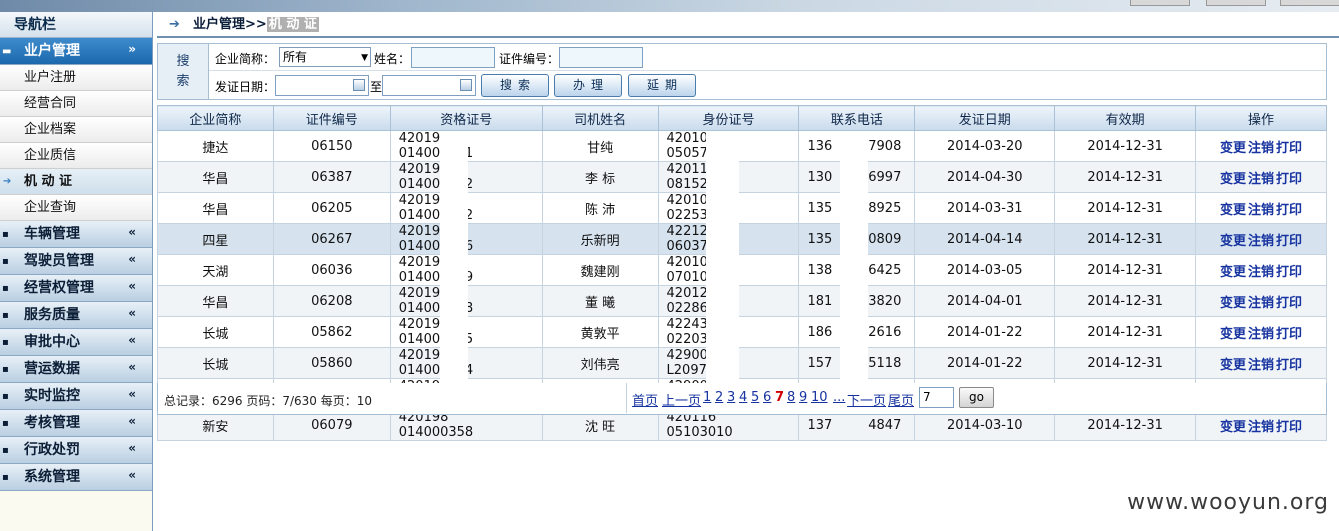 The image size is (1339, 531). Describe the element at coordinates (779, 397) in the screenshot. I see `page-link: 7` at that location.